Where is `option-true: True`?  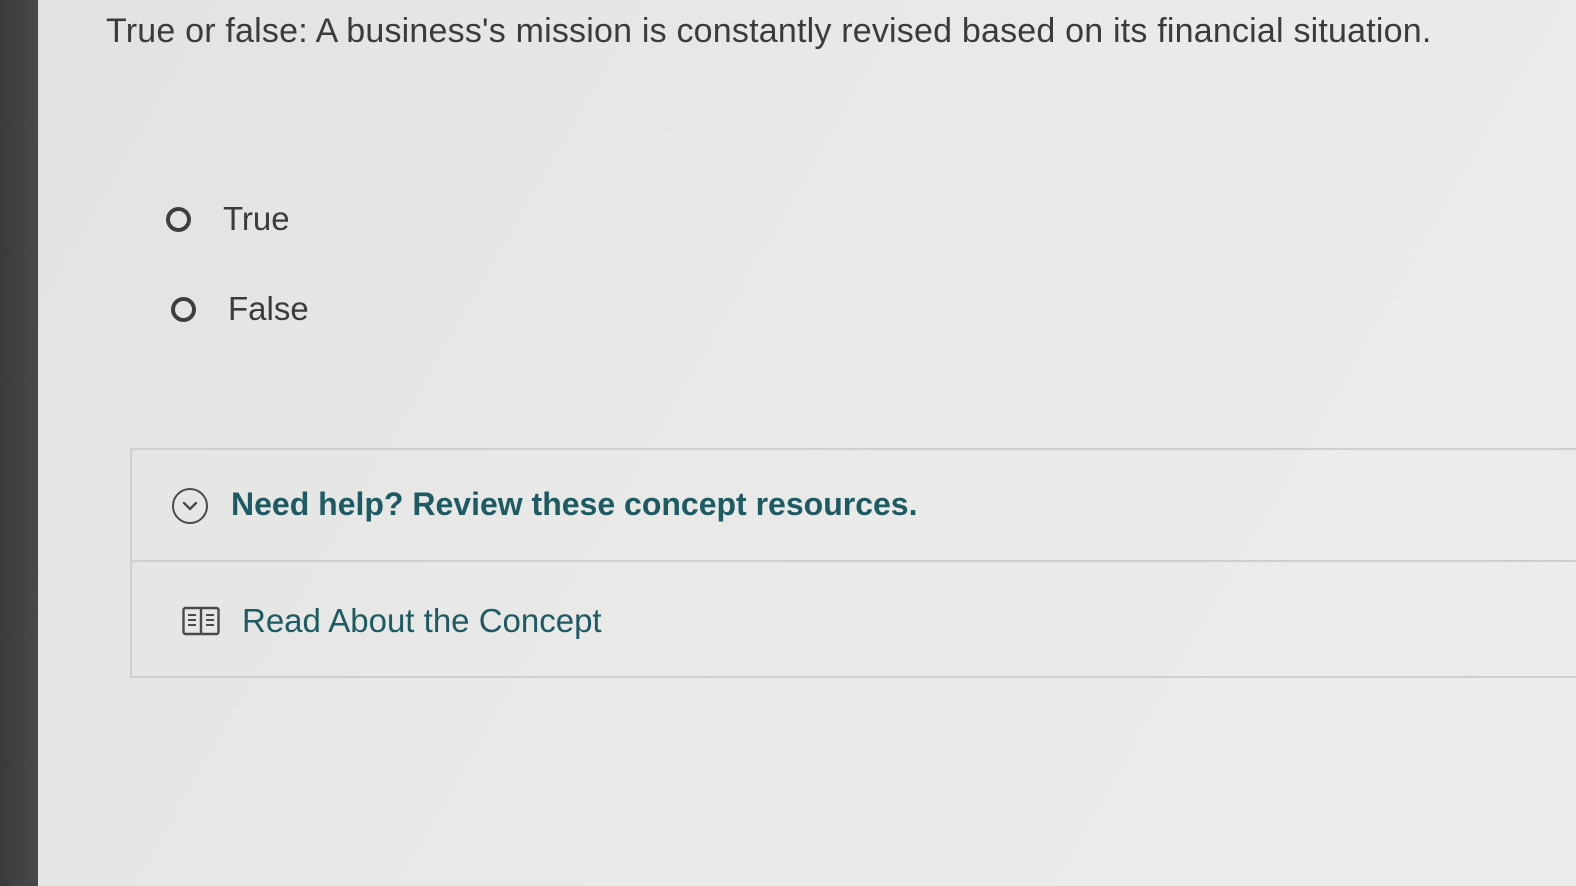
option-true: True is located at coordinates (228, 219).